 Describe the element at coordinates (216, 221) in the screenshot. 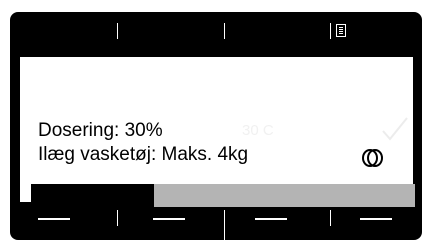

I see `bottom-soft-key-bar` at that location.